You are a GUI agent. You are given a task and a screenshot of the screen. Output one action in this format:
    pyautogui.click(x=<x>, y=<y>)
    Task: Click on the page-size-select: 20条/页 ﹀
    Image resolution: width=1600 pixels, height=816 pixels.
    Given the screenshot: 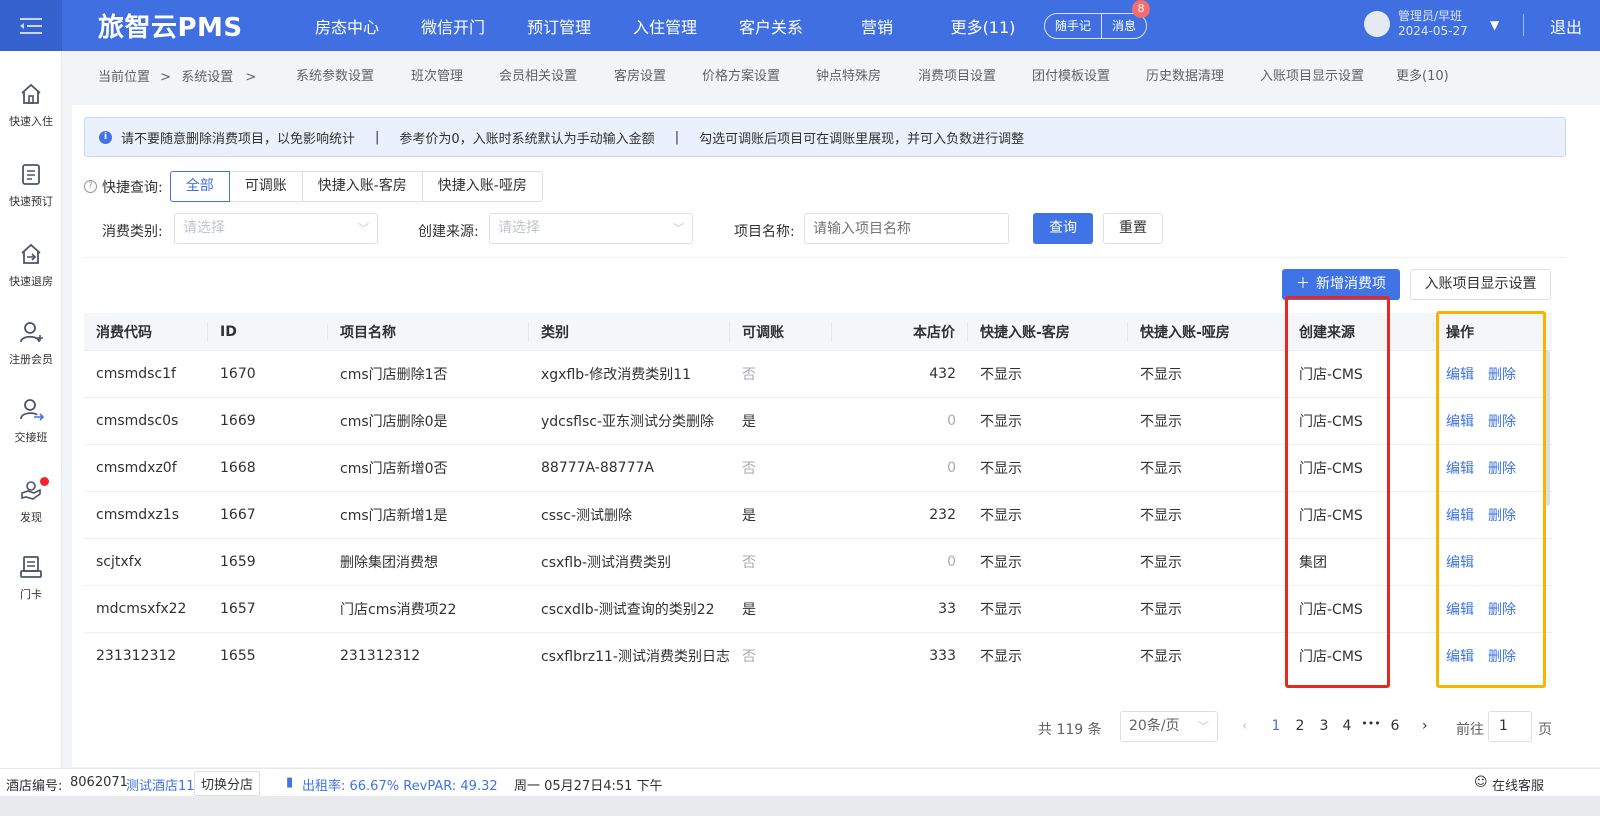 What is the action you would take?
    pyautogui.click(x=1169, y=726)
    